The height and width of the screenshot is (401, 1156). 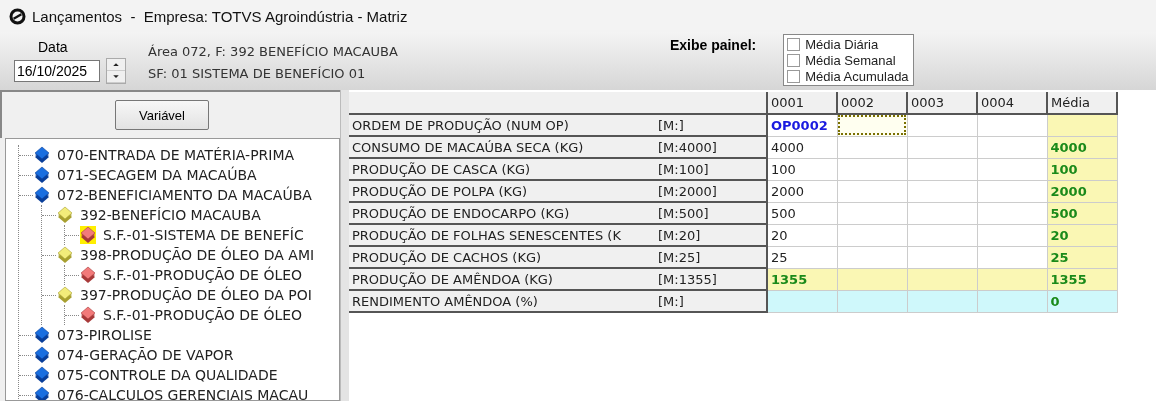 What do you see at coordinates (157, 175) in the screenshot?
I see `tree-item: 071-SECAGEM DA MACAÚBA` at bounding box center [157, 175].